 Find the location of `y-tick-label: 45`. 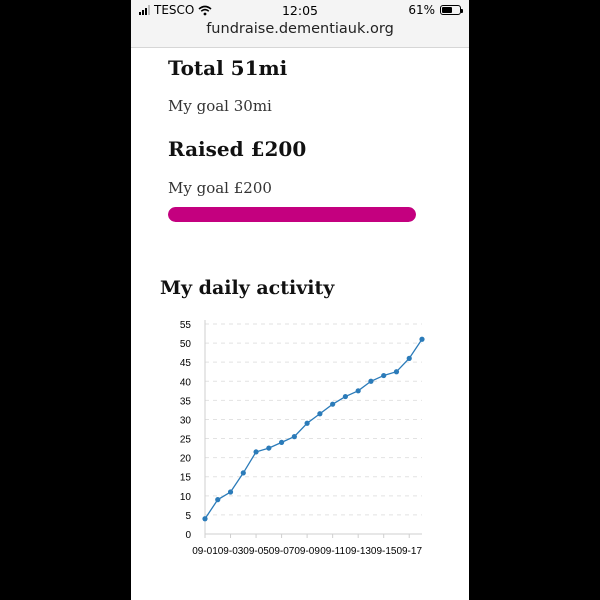

y-tick-label: 45 is located at coordinates (186, 363).